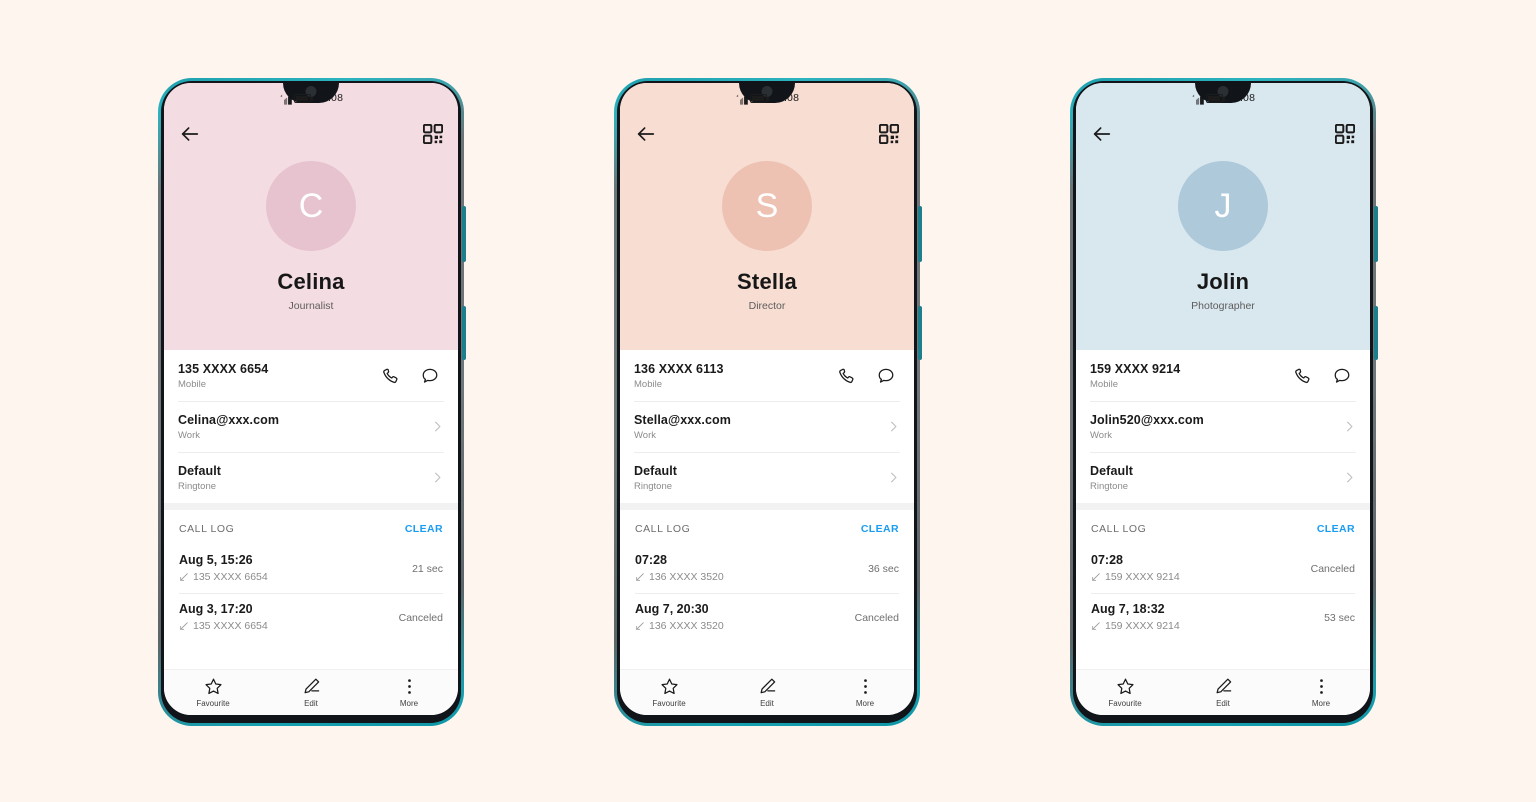  I want to click on call-log-number-line: 136 XXXX 3520, so click(745, 626).